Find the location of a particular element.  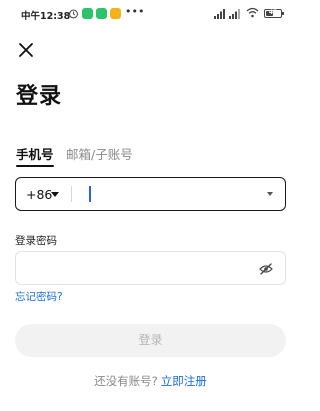

country-code-select: +86 is located at coordinates (39, 194).